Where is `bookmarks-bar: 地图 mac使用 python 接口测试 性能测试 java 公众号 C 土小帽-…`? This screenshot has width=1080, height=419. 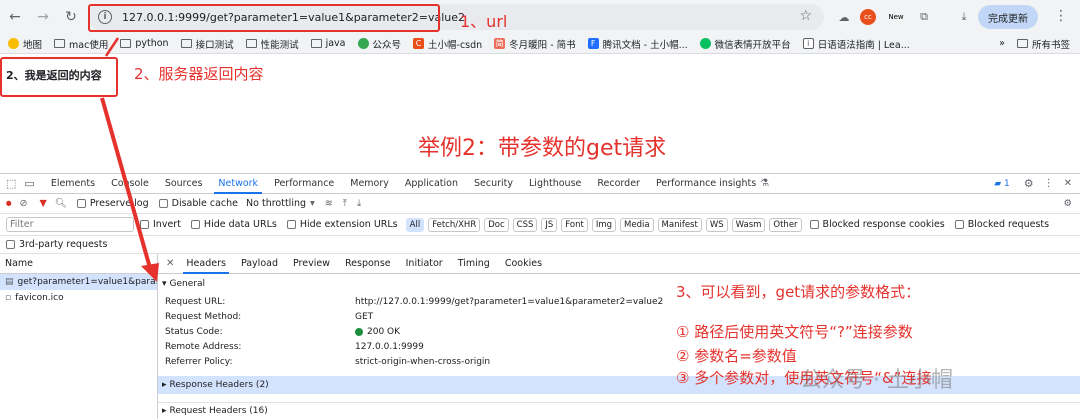
bookmarks-bar: 地图 mac使用 python 接口测试 性能测试 java 公众号 C 土小帽-… is located at coordinates (540, 44).